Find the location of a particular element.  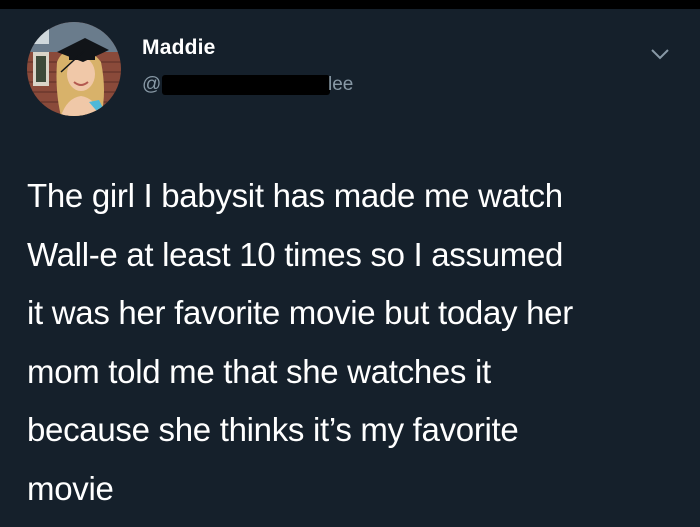

handle-prefix: @ is located at coordinates (152, 84).